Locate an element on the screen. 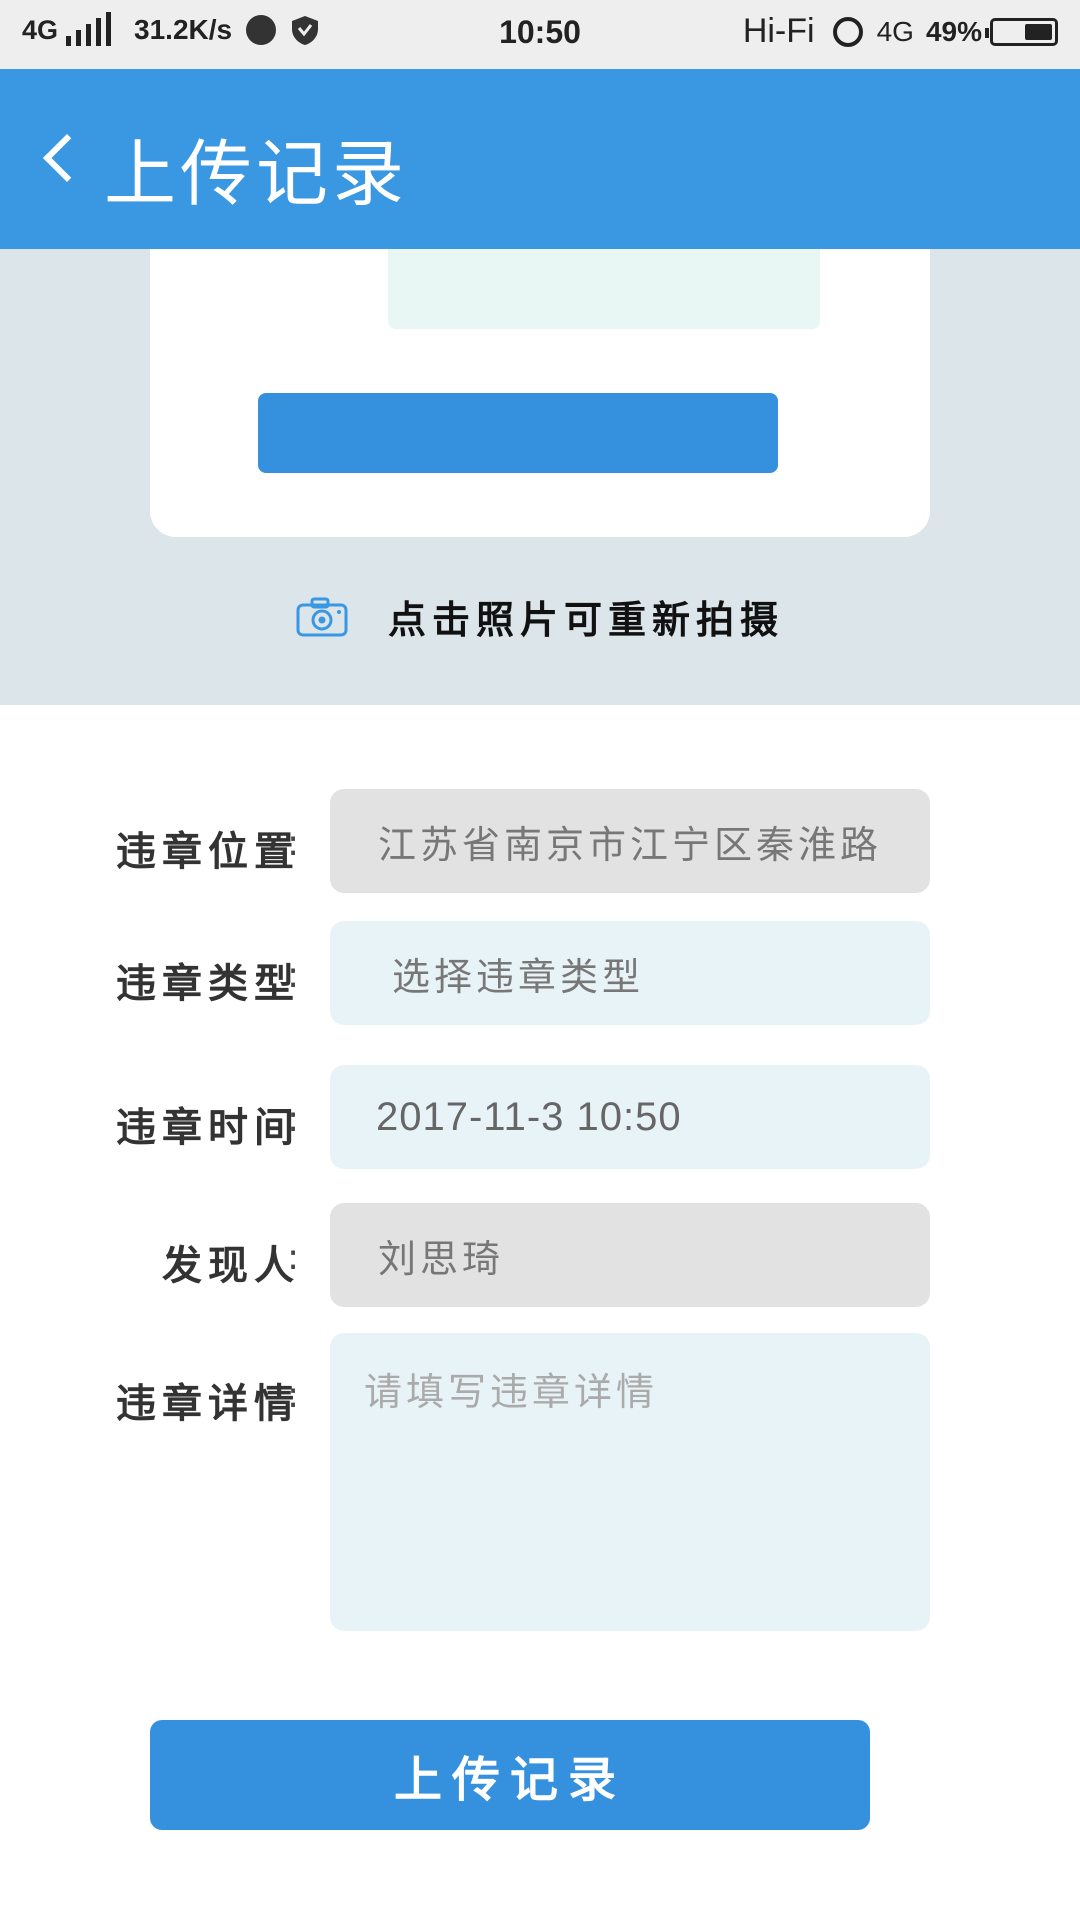 The image size is (1080, 1920). network-type-right: 4G is located at coordinates (895, 31).